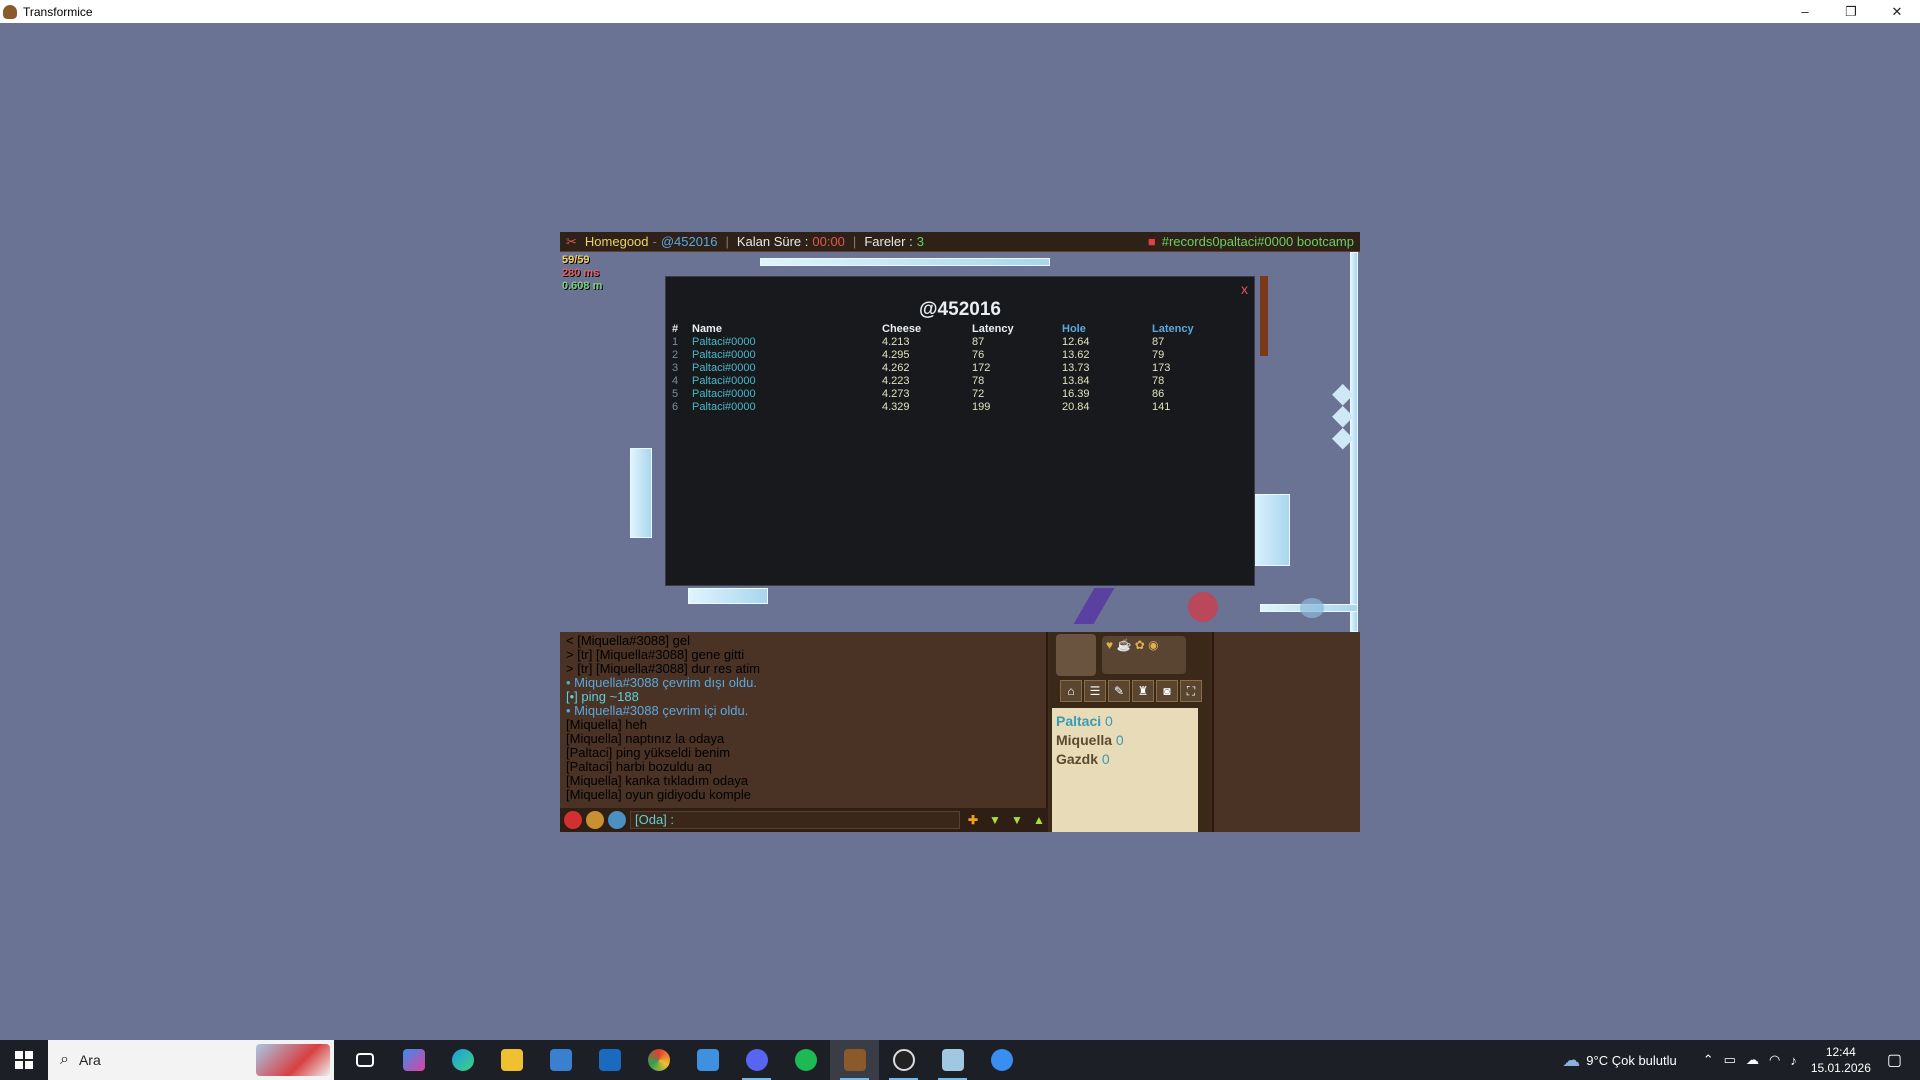 The height and width of the screenshot is (1080, 1920). Describe the element at coordinates (675, 342) in the screenshot. I see `cell-rank: 1` at that location.